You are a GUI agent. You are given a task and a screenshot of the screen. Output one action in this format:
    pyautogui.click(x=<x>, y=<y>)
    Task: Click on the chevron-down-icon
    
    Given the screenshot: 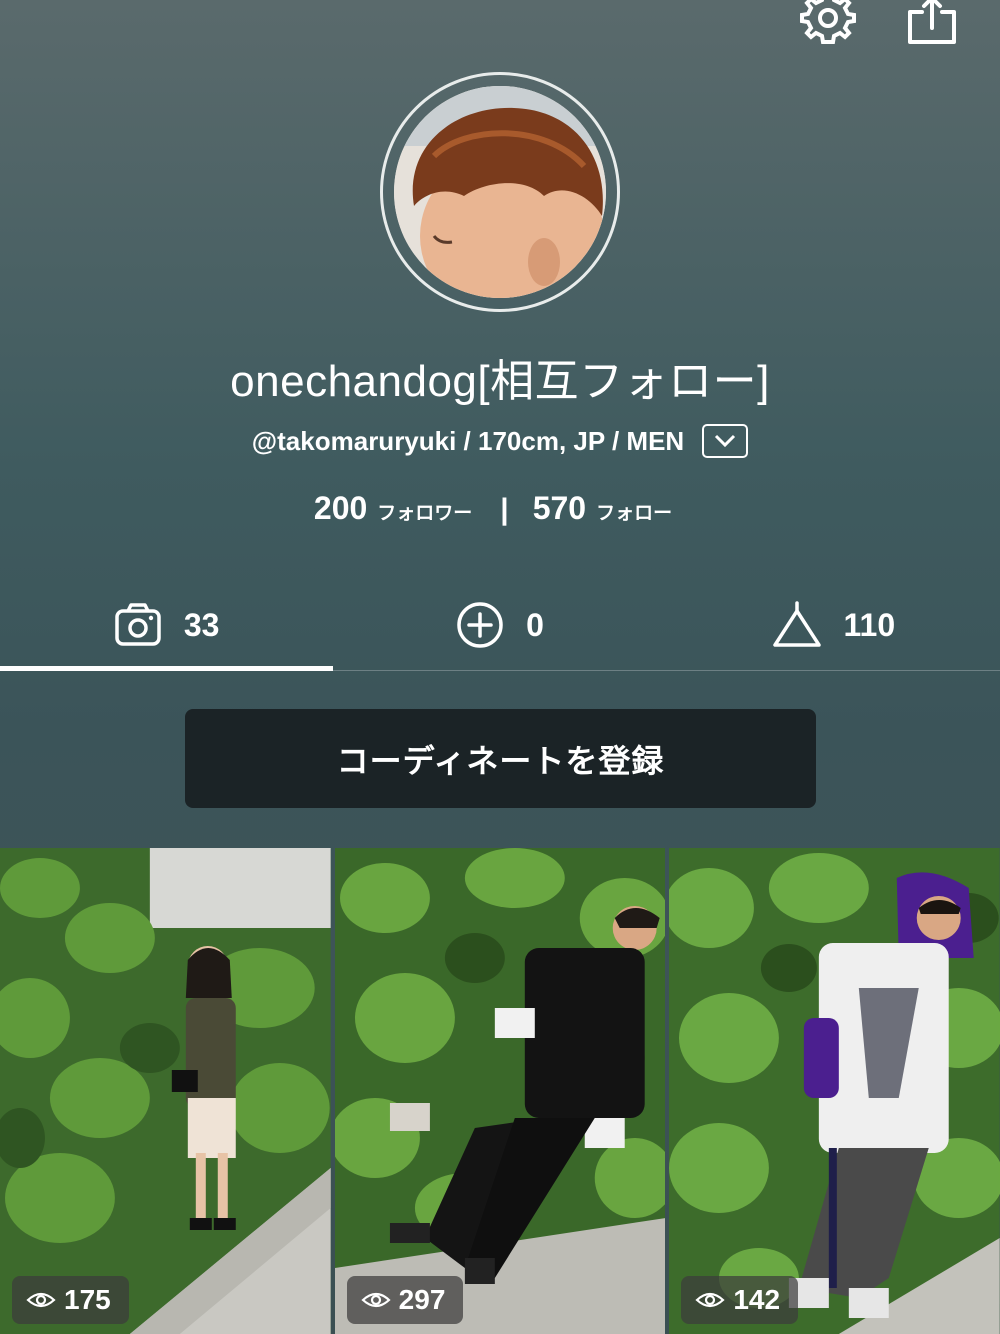 What is the action you would take?
    pyautogui.click(x=725, y=441)
    